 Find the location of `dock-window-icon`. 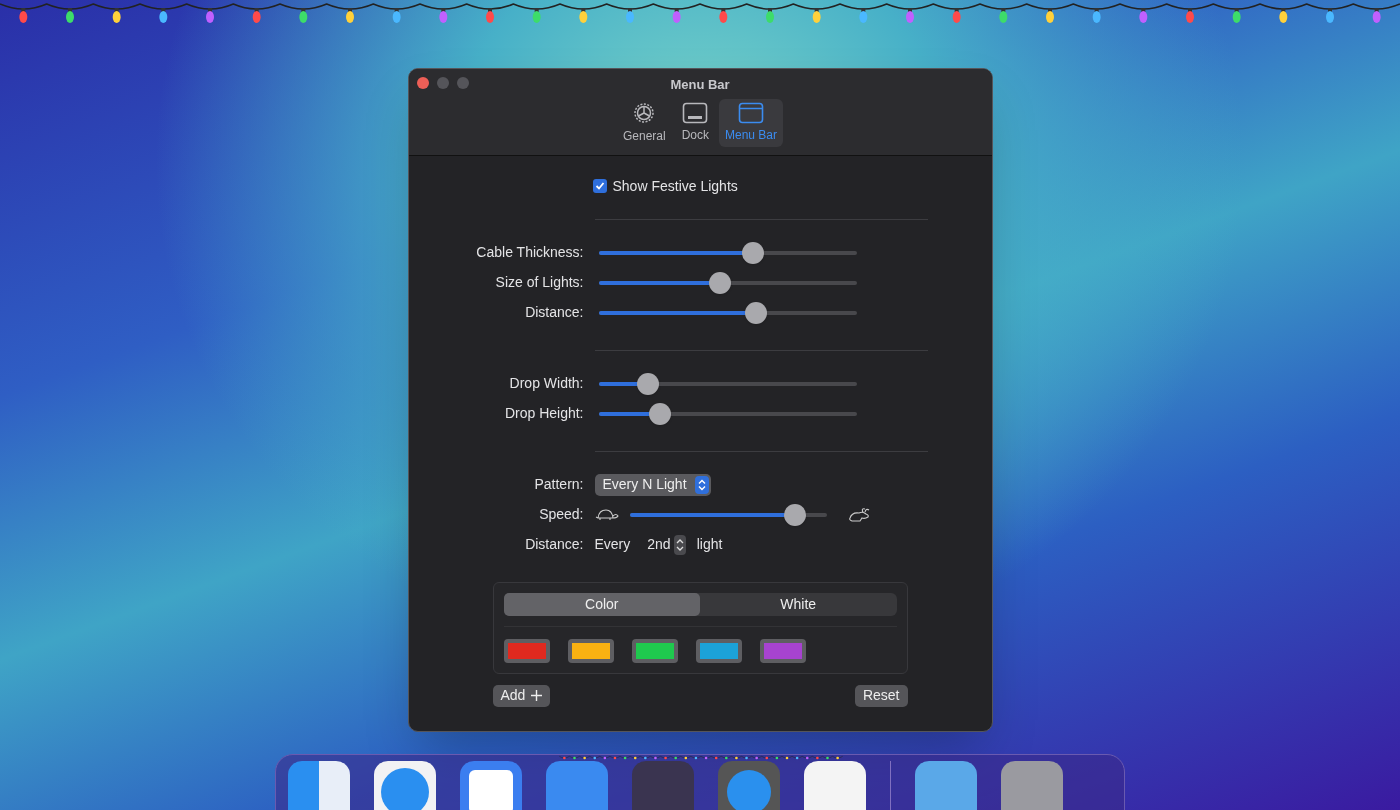

dock-window-icon is located at coordinates (695, 112).